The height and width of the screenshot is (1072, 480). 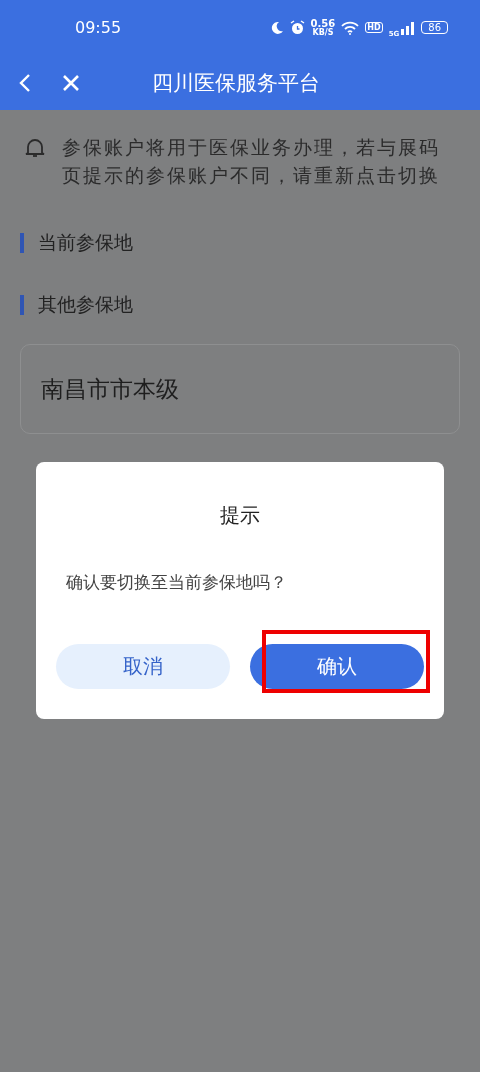 What do you see at coordinates (323, 23) in the screenshot?
I see `net-speed: 0.56` at bounding box center [323, 23].